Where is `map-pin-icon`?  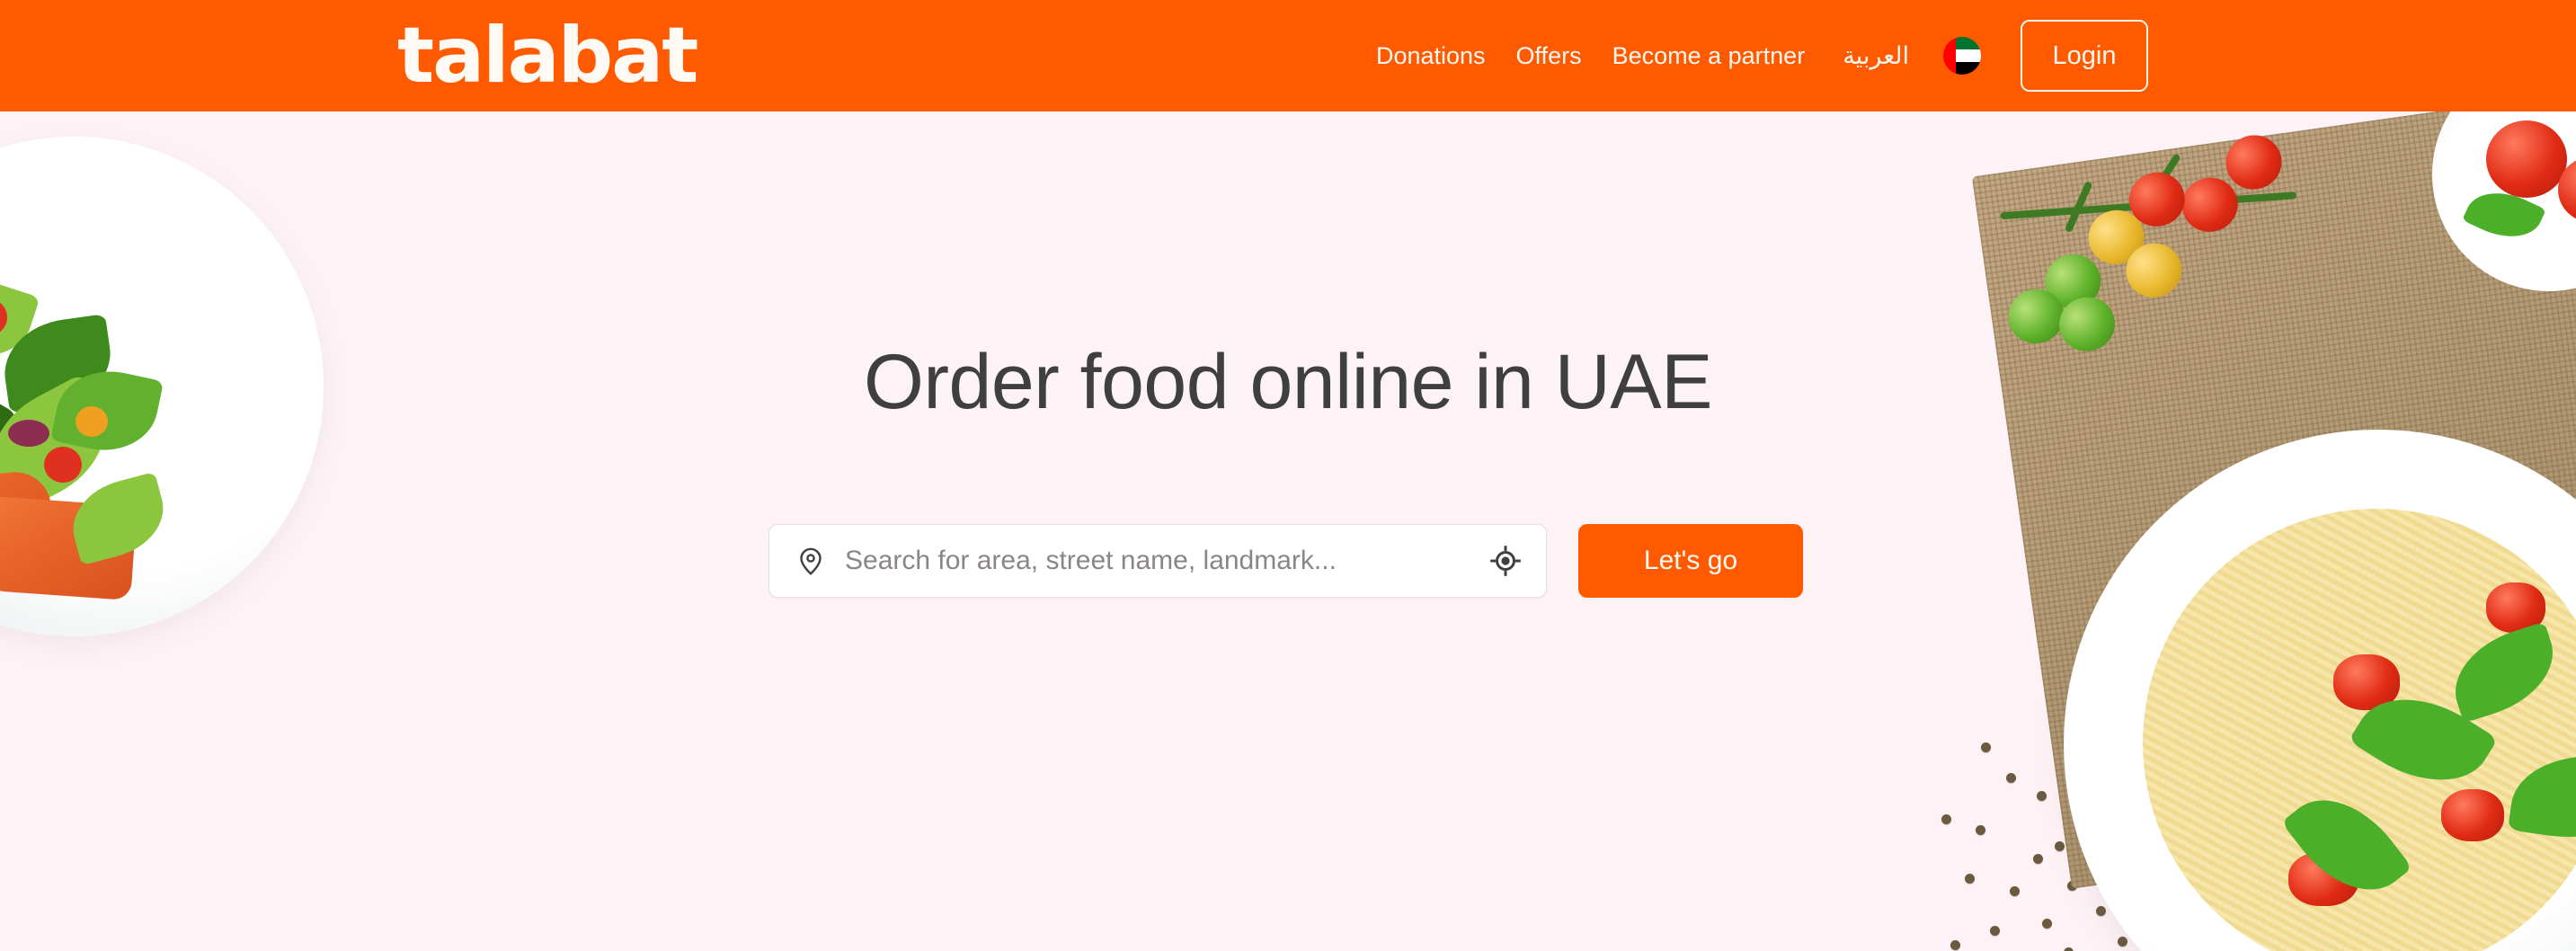
map-pin-icon is located at coordinates (811, 561).